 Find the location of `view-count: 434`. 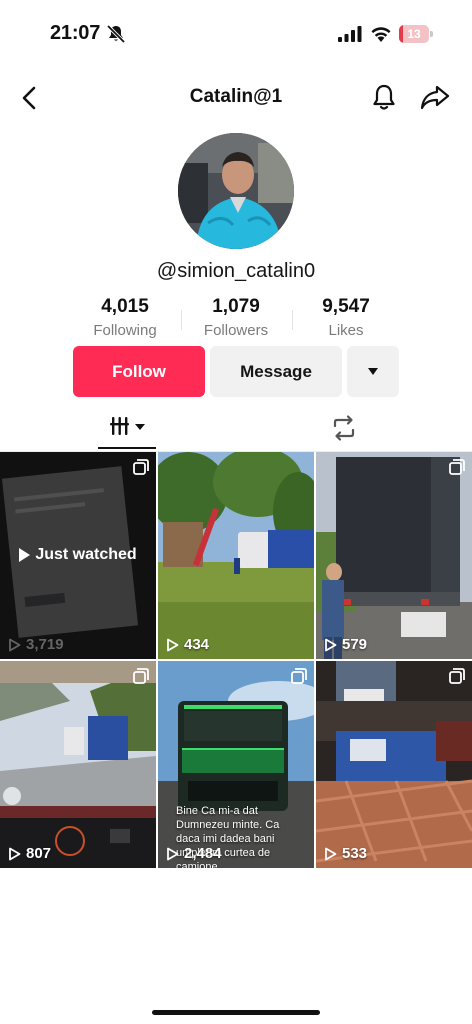

view-count: 434 is located at coordinates (187, 644).